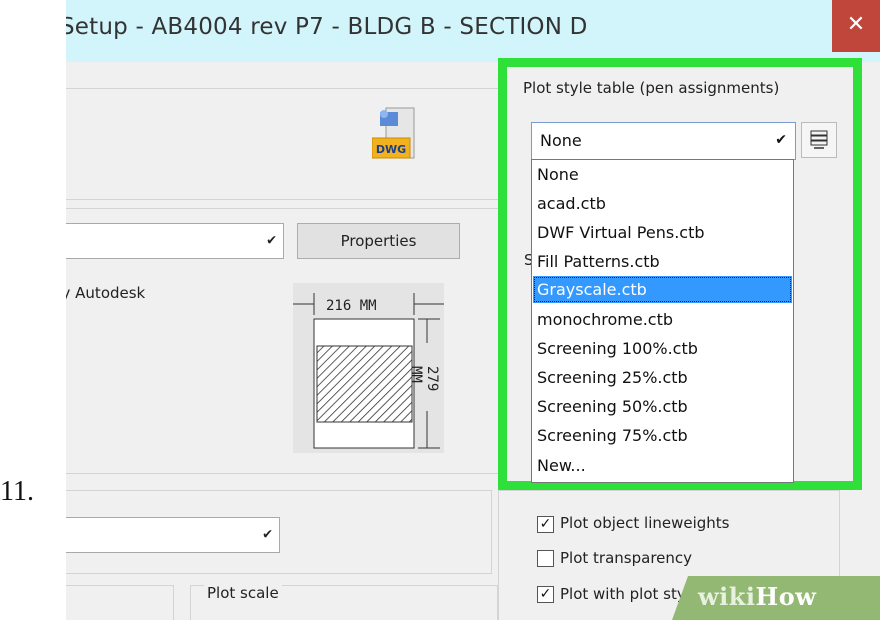 Image resolution: width=880 pixels, height=620 pixels. What do you see at coordinates (662, 261) in the screenshot?
I see `option-fill-patterns: Fill Patterns.ctb` at bounding box center [662, 261].